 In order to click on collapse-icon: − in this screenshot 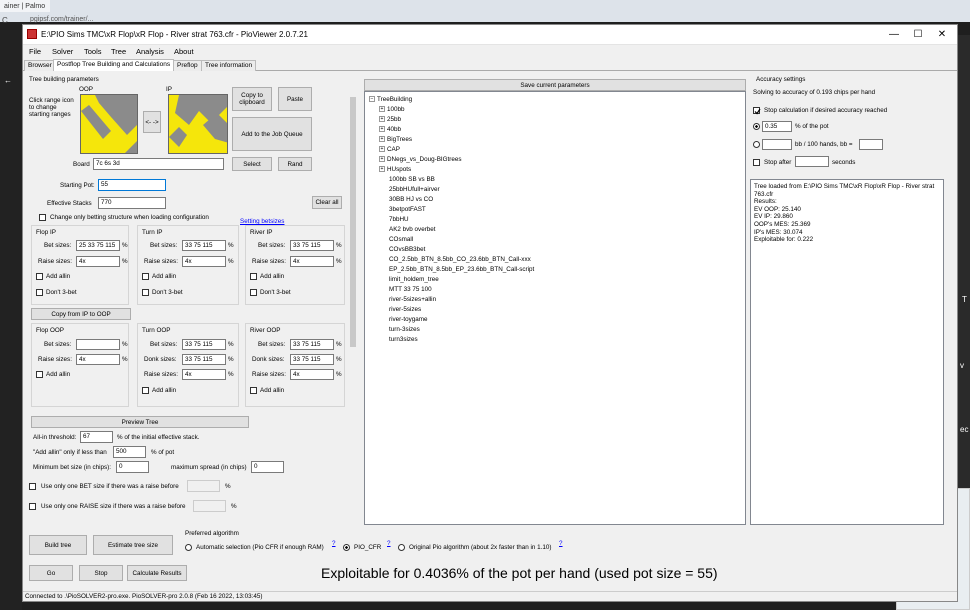, I will do `click(372, 99)`.